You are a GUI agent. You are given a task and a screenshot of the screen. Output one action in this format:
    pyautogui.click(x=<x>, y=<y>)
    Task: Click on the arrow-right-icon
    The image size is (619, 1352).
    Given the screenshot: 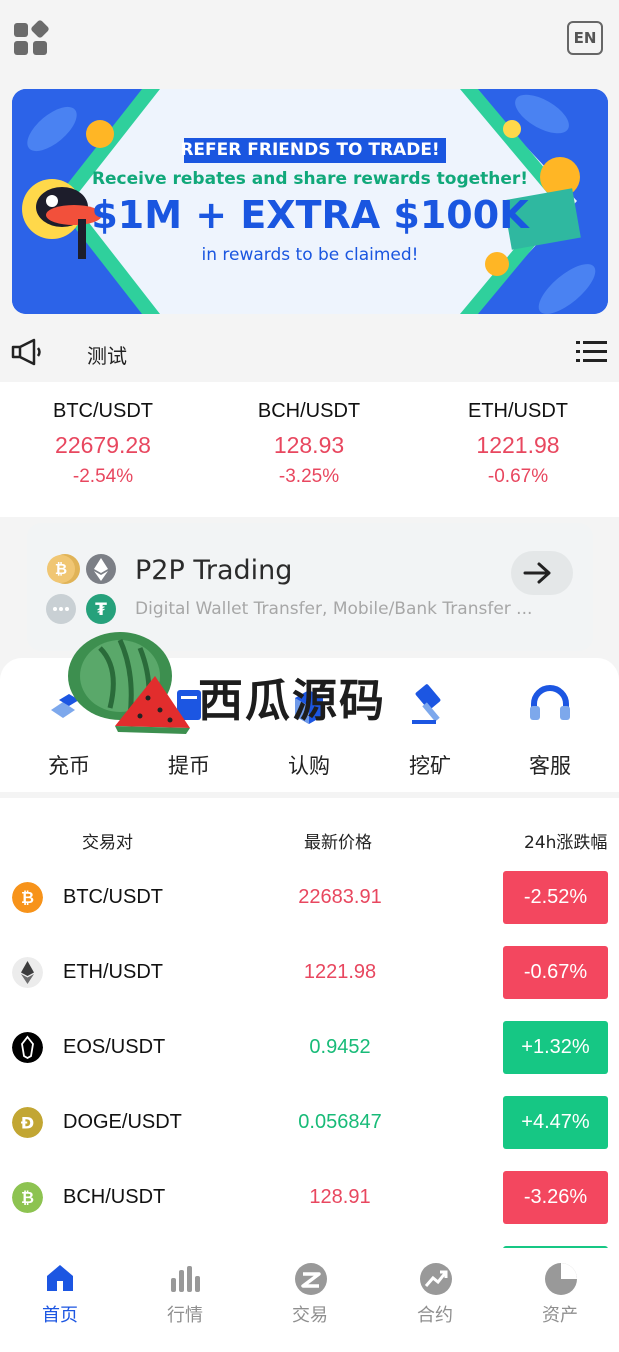 What is the action you would take?
    pyautogui.click(x=537, y=573)
    